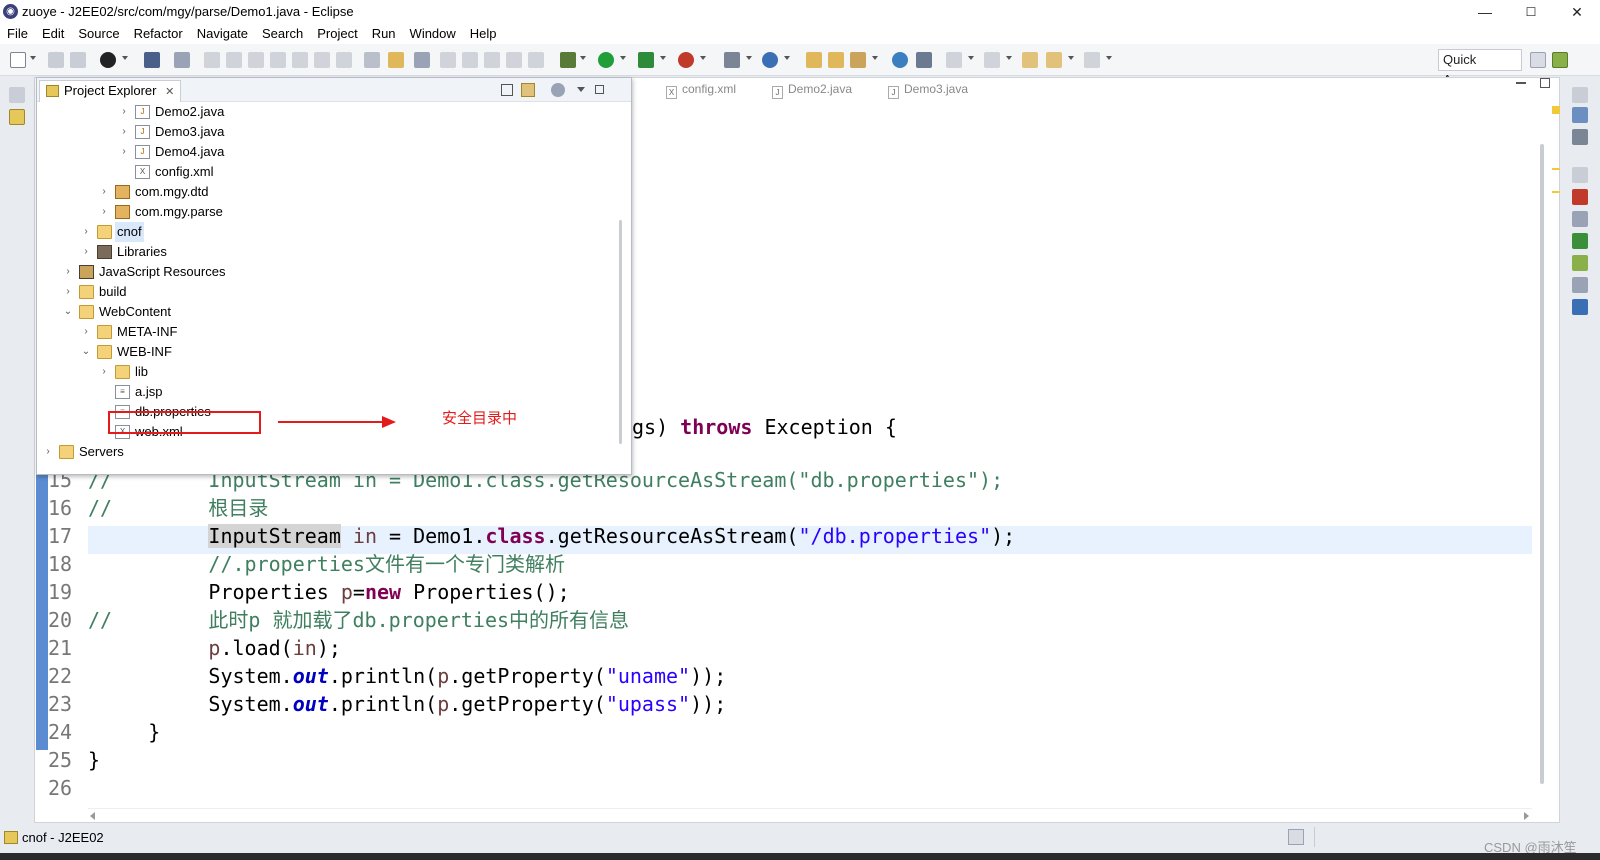 The image size is (1600, 860). What do you see at coordinates (1580, 115) in the screenshot?
I see `outline-icon` at bounding box center [1580, 115].